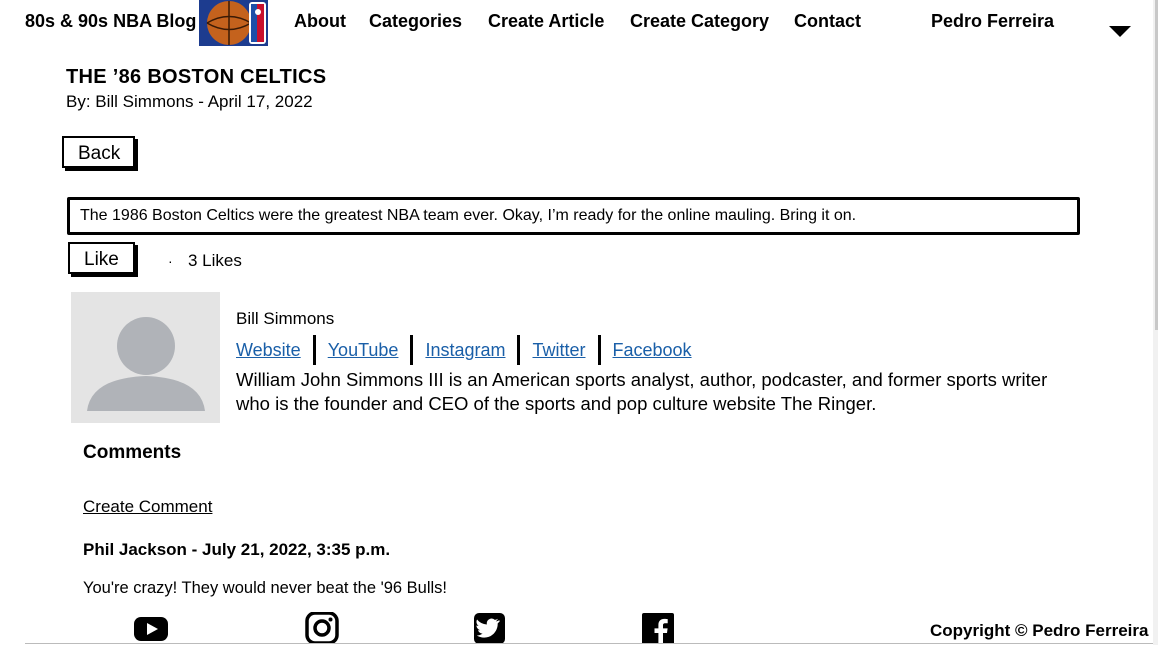 This screenshot has width=1158, height=649. Describe the element at coordinates (1039, 630) in the screenshot. I see `copyright-text: Copyright © Pedro Ferreira` at that location.